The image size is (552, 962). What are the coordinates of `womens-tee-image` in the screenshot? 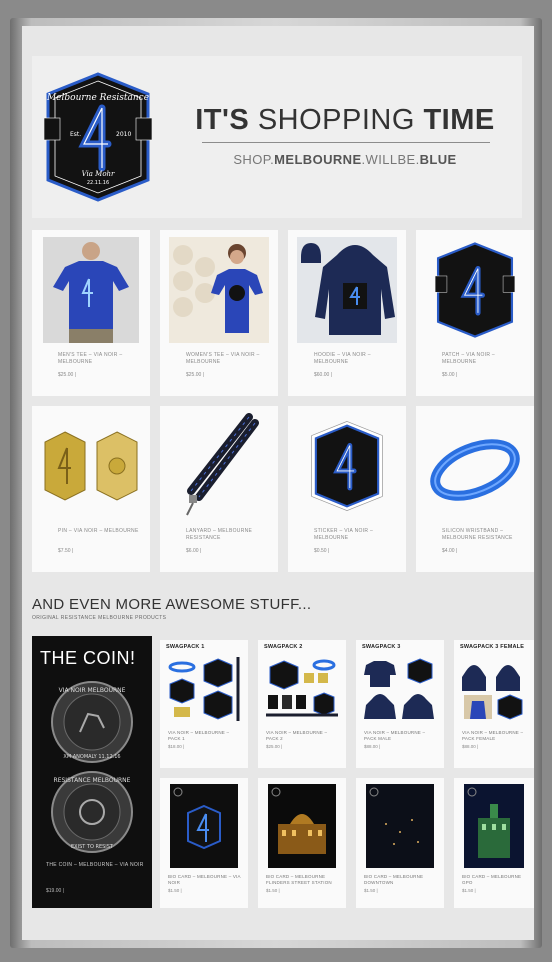 It's located at (219, 290).